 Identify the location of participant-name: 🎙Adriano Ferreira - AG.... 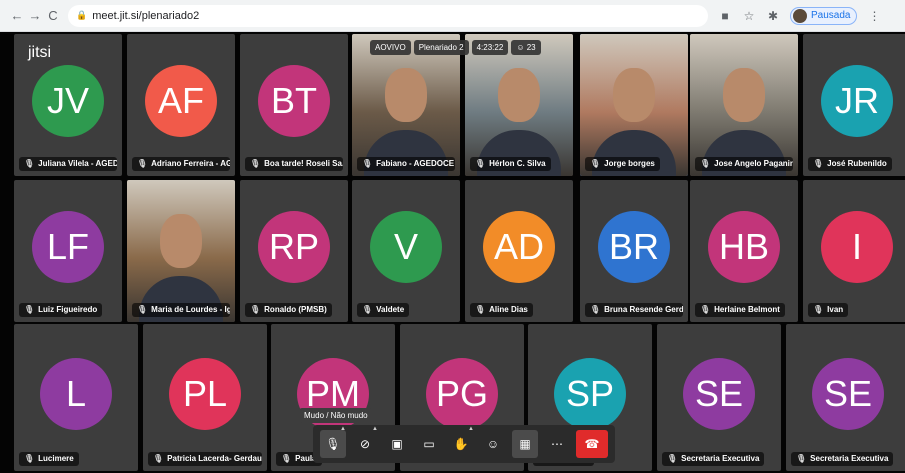
(181, 164).